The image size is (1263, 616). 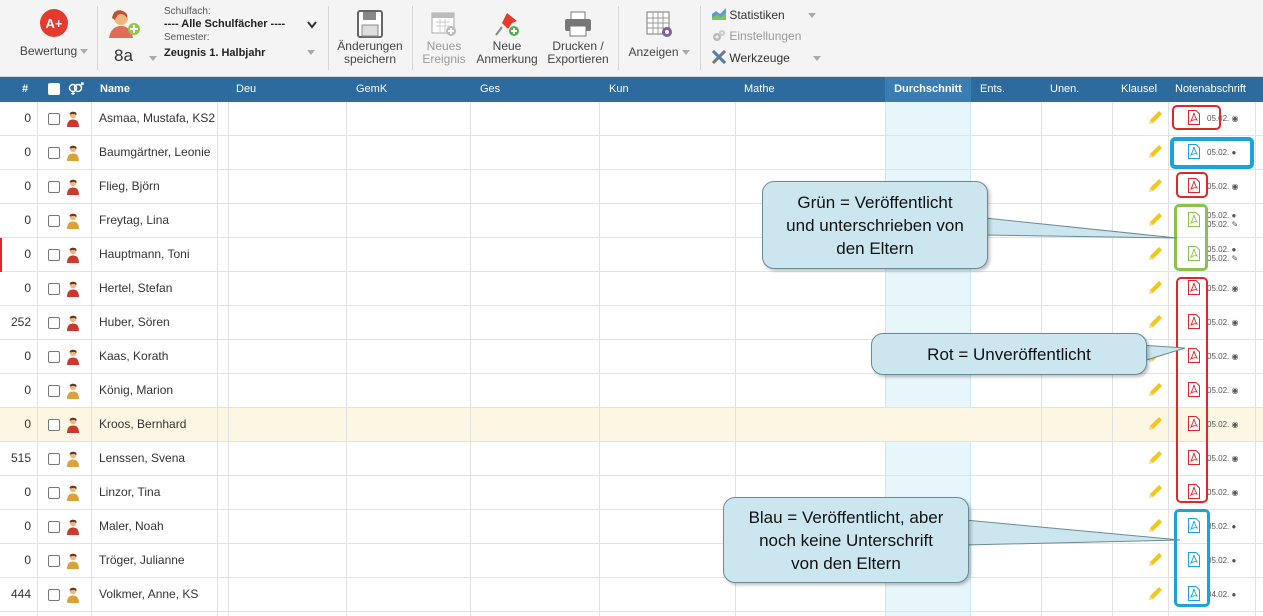 I want to click on gears-icon, so click(x=719, y=35).